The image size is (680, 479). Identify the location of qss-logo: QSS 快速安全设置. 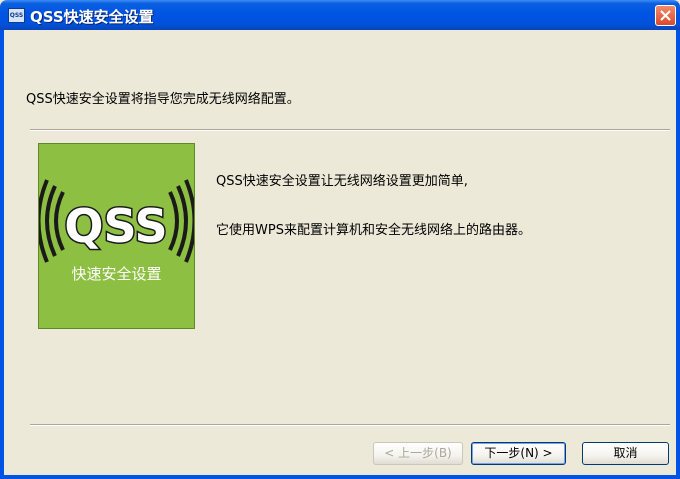
(116, 236).